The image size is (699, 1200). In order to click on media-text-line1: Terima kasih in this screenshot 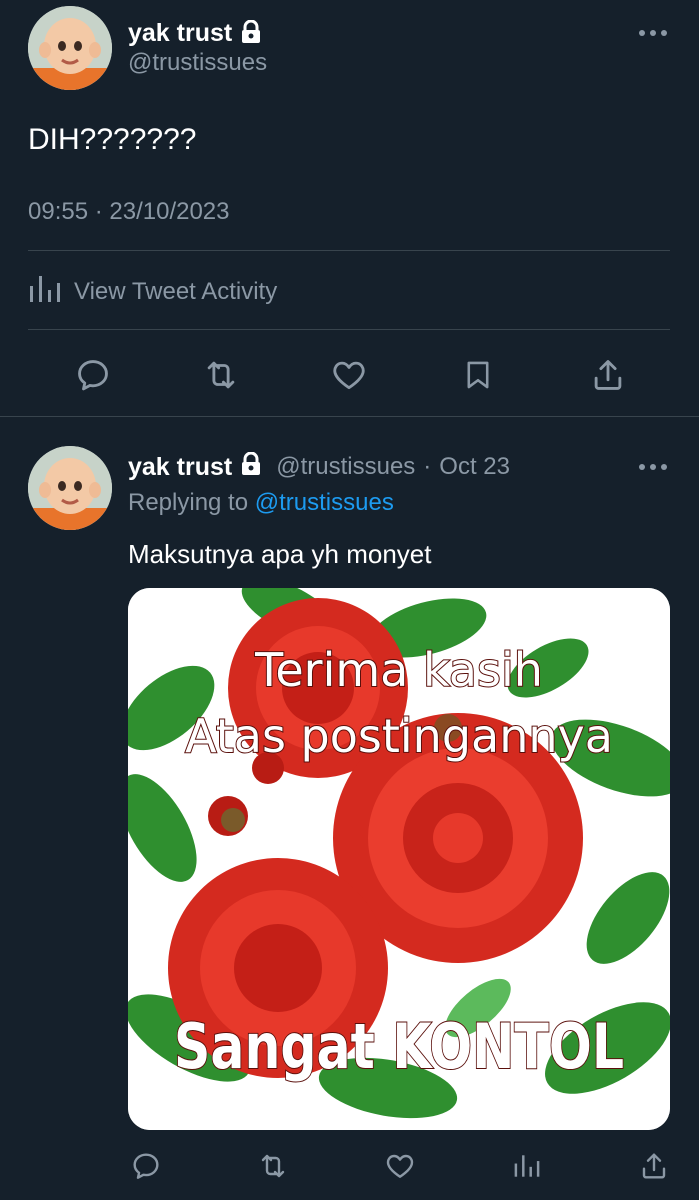, I will do `click(398, 670)`.